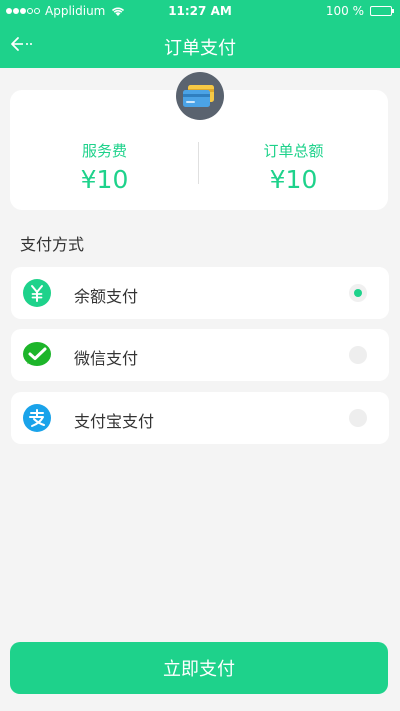 This screenshot has width=400, height=711. I want to click on payment-method-label: 支付宝支付, so click(114, 421).